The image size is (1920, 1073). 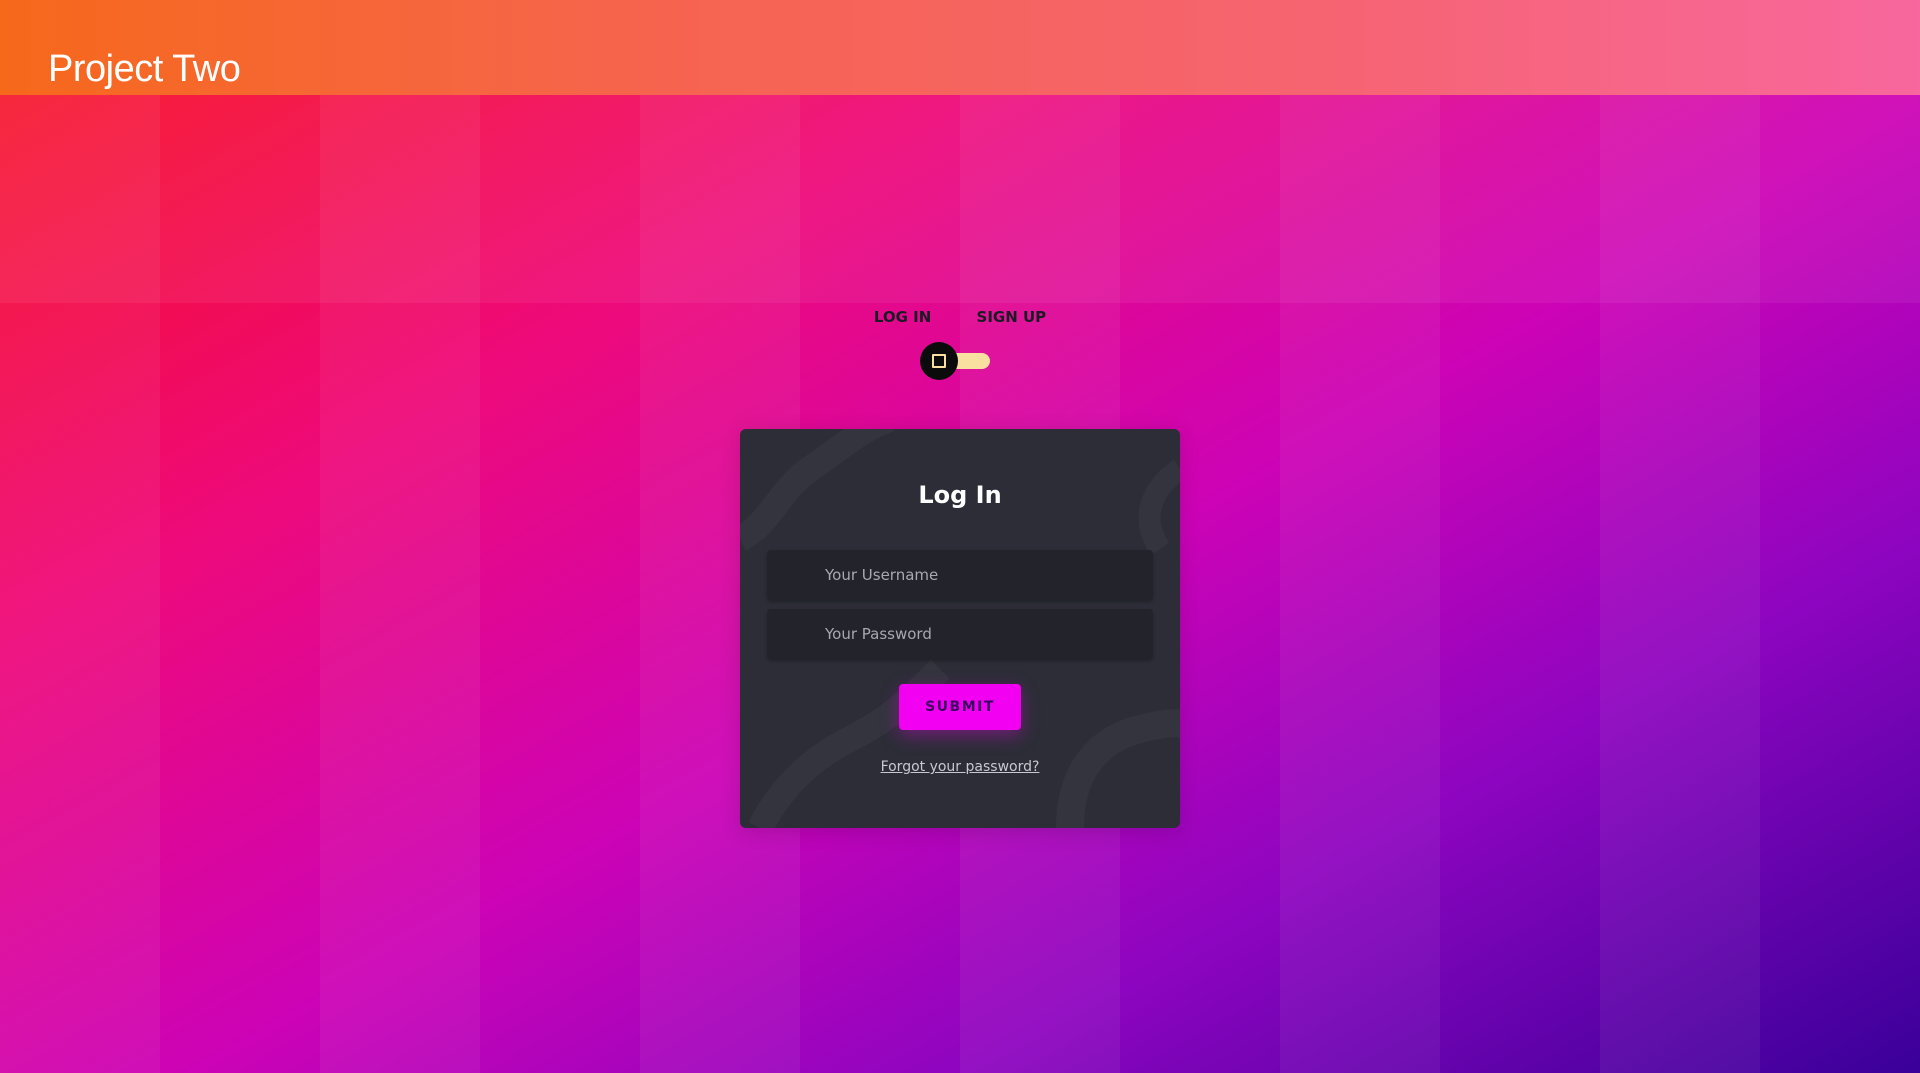 I want to click on app-header: Project Two, so click(x=960, y=47).